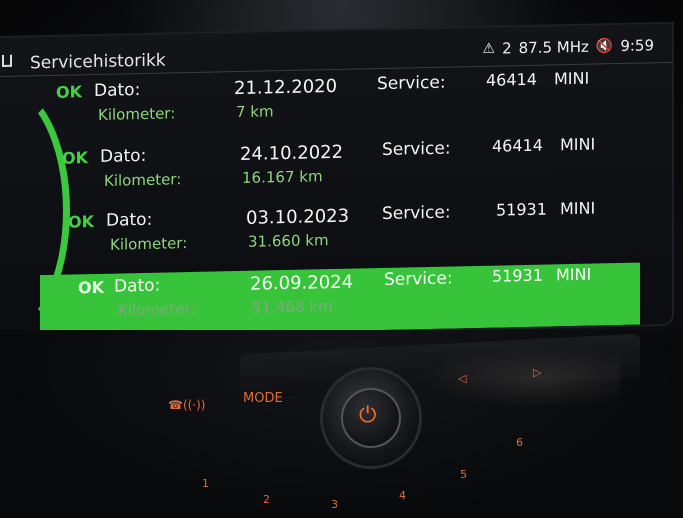  What do you see at coordinates (637, 46) in the screenshot?
I see `clock: 9:59` at bounding box center [637, 46].